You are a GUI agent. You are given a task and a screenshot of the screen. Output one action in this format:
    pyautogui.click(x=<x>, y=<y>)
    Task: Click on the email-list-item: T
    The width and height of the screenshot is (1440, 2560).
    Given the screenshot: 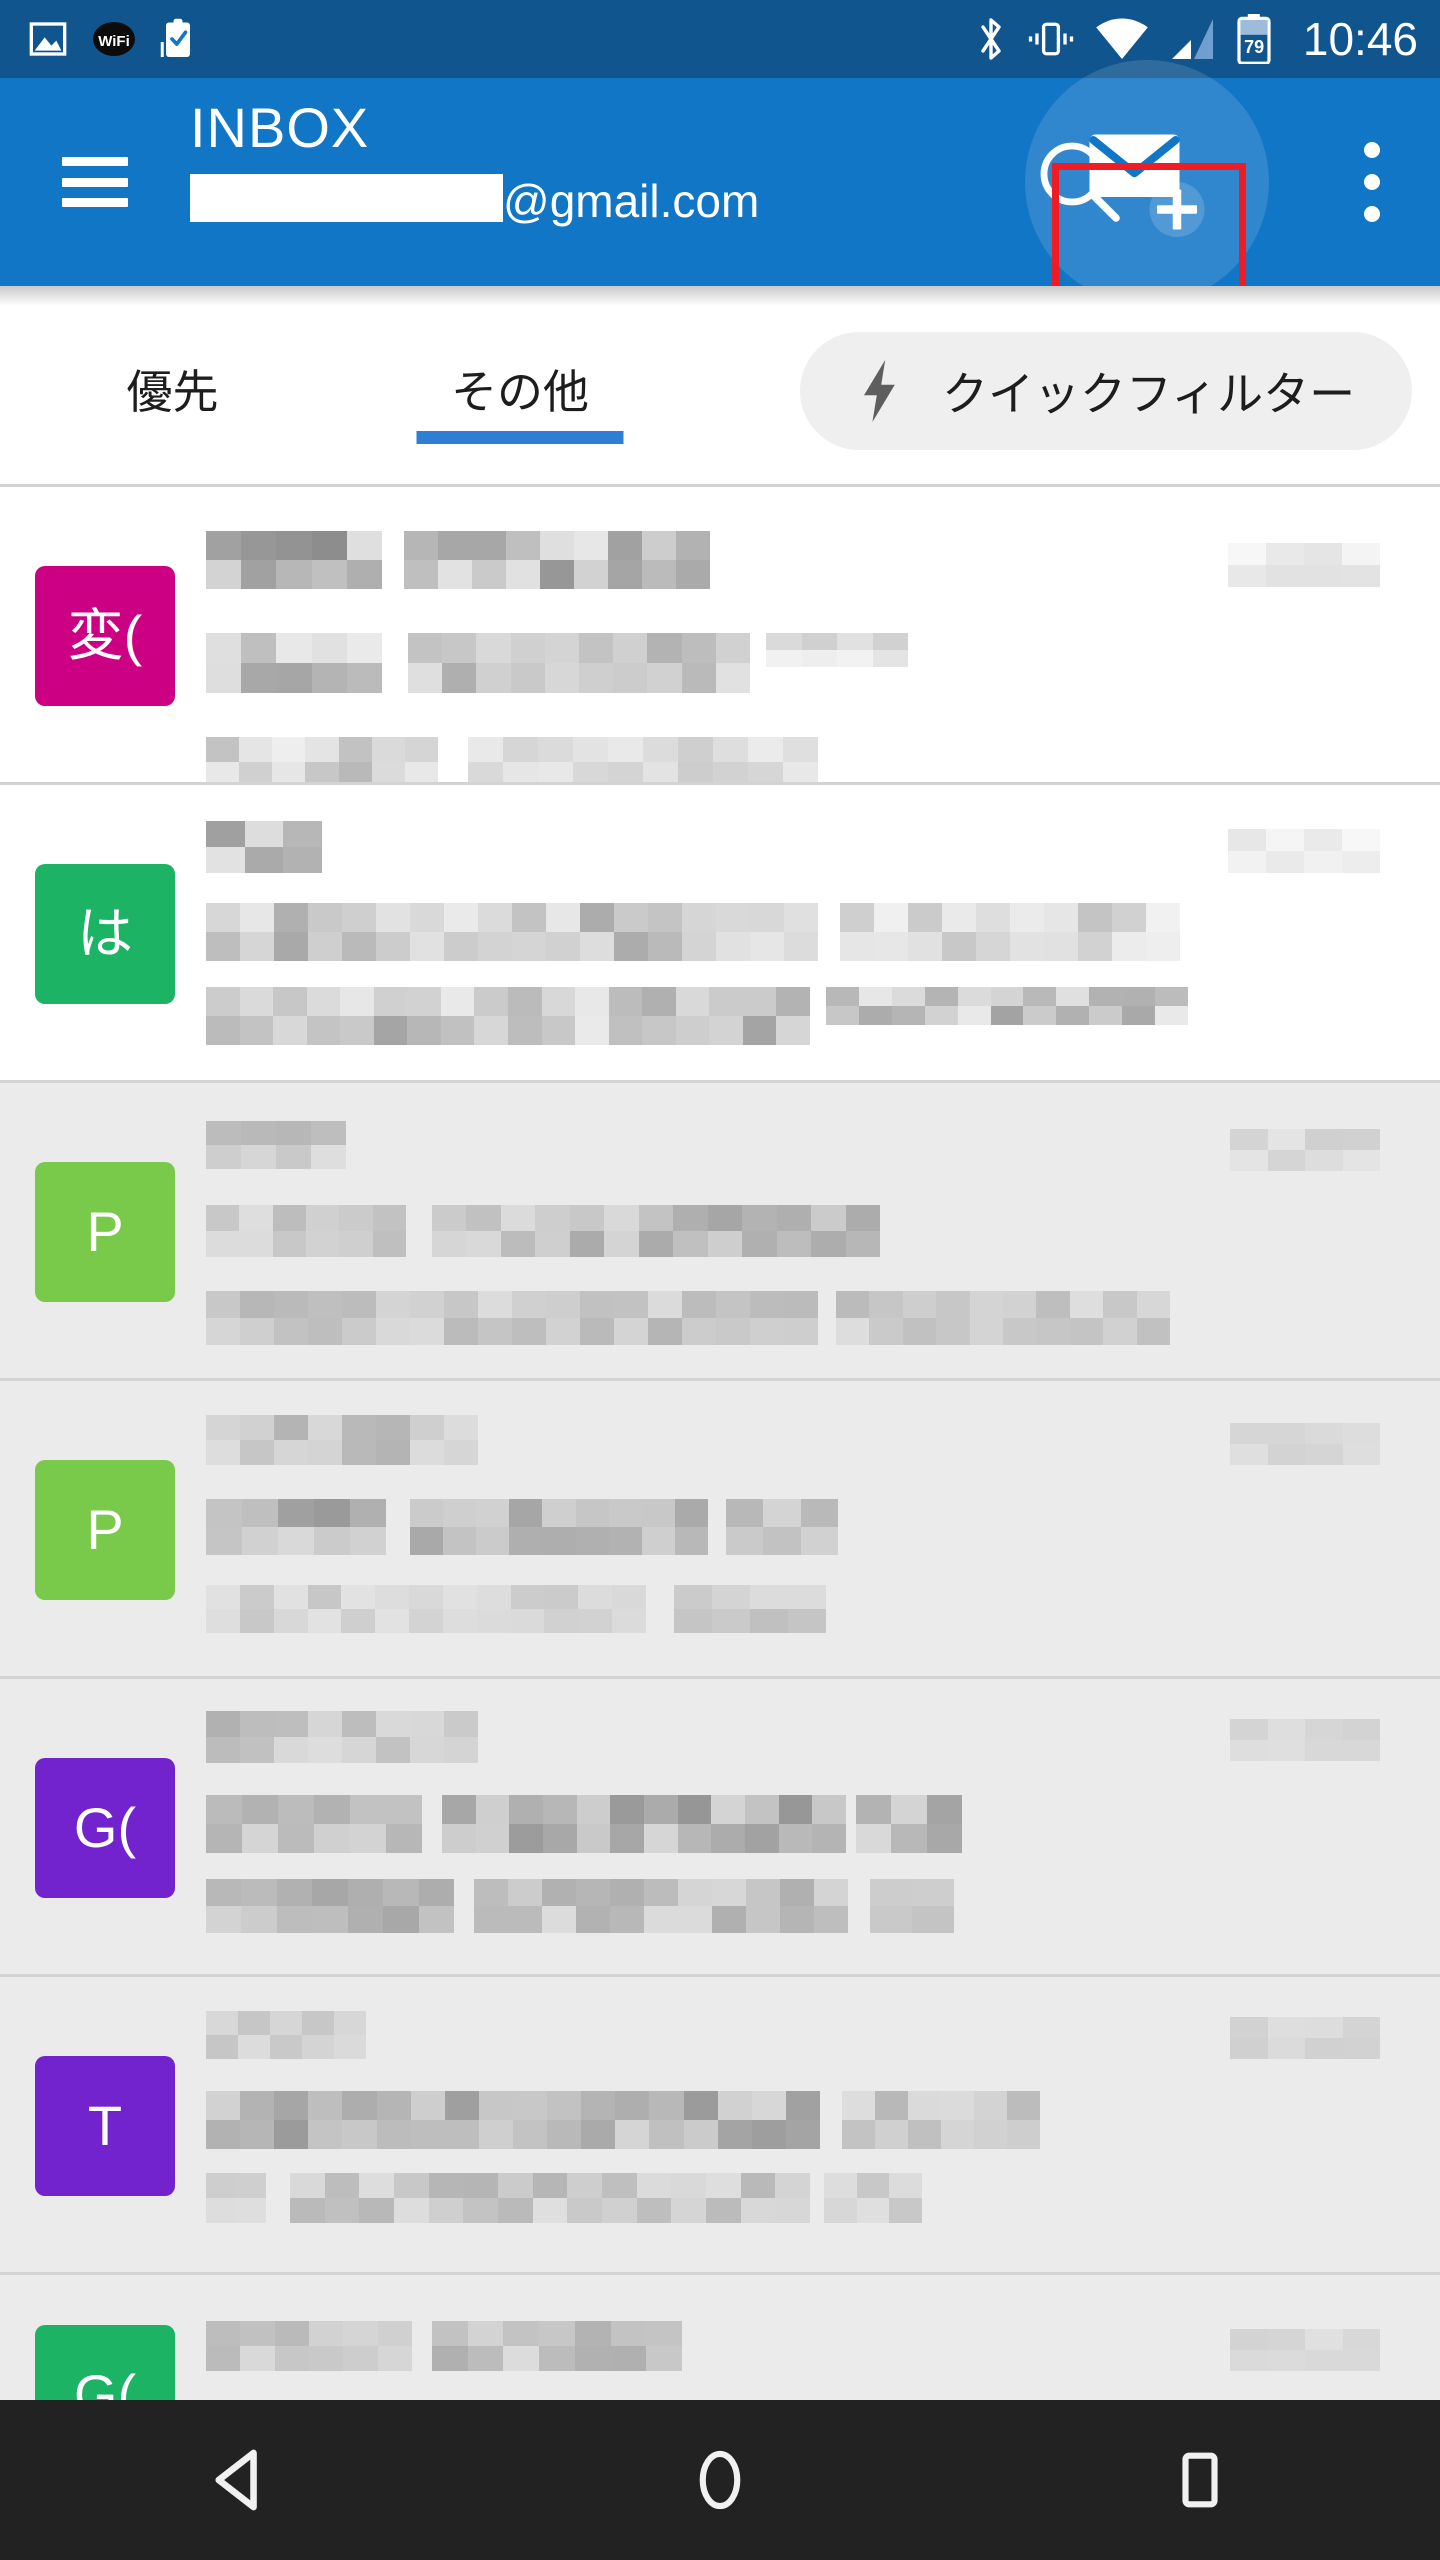 What is the action you would take?
    pyautogui.click(x=720, y=2123)
    